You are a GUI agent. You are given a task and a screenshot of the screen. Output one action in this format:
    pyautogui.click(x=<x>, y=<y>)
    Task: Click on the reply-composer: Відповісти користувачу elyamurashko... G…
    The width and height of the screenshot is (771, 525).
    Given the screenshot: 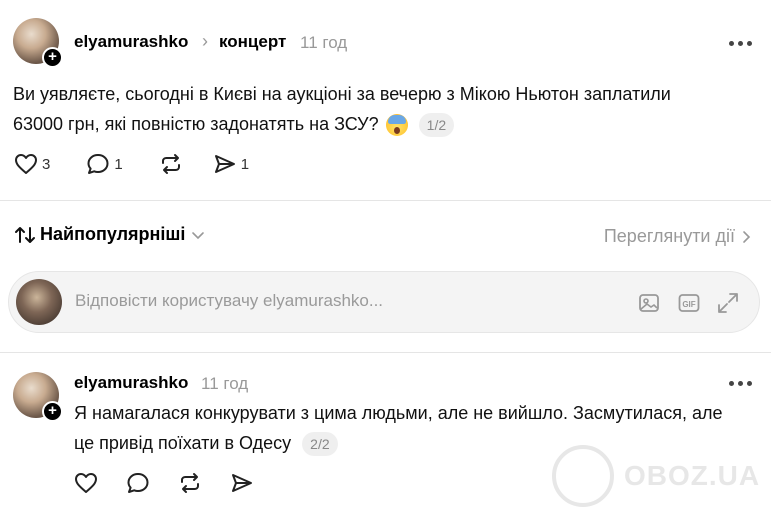 What is the action you would take?
    pyautogui.click(x=384, y=302)
    